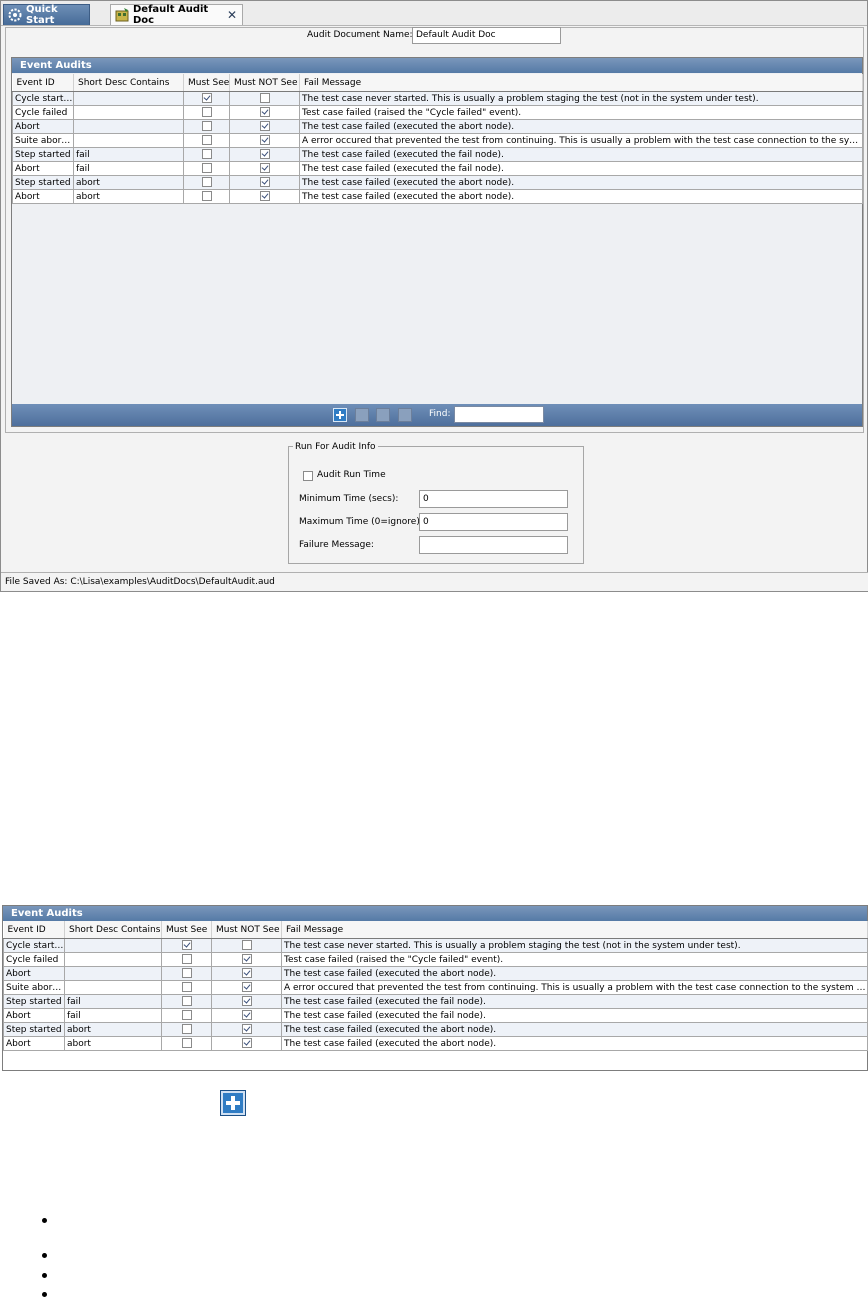 This screenshot has width=868, height=1300. Describe the element at coordinates (206, 83) in the screenshot. I see `column-header: Must See` at that location.